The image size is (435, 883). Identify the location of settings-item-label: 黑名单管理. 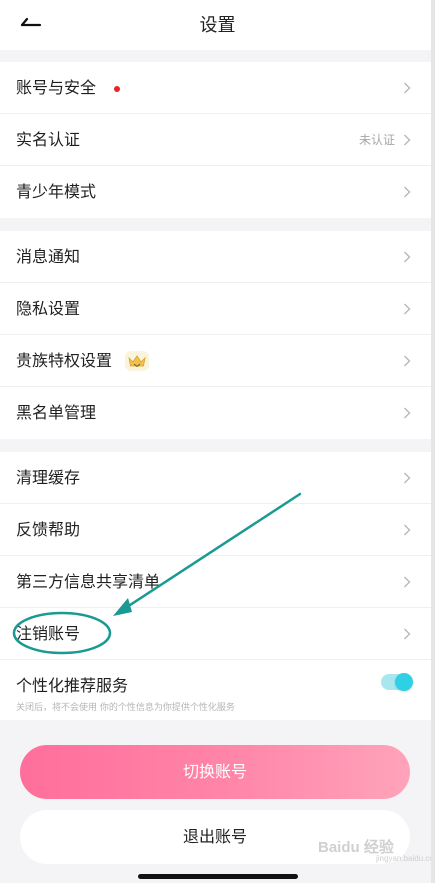
(56, 412).